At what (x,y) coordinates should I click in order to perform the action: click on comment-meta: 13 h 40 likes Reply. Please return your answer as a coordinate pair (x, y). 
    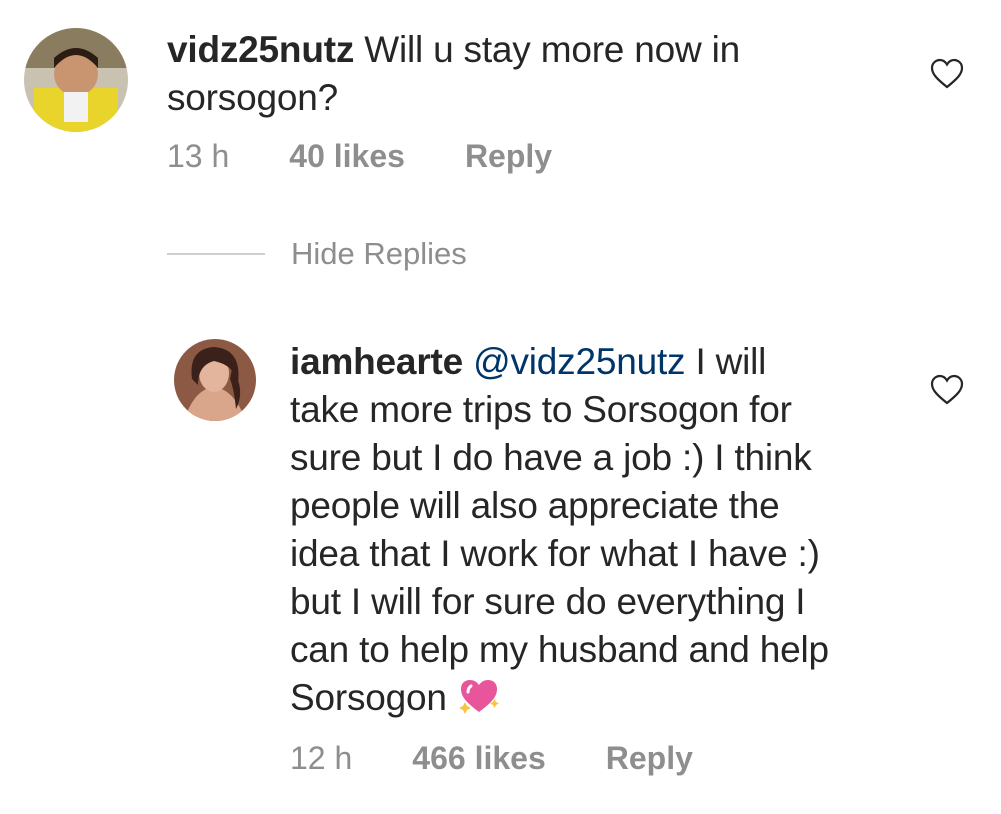
    Looking at the image, I should click on (359, 156).